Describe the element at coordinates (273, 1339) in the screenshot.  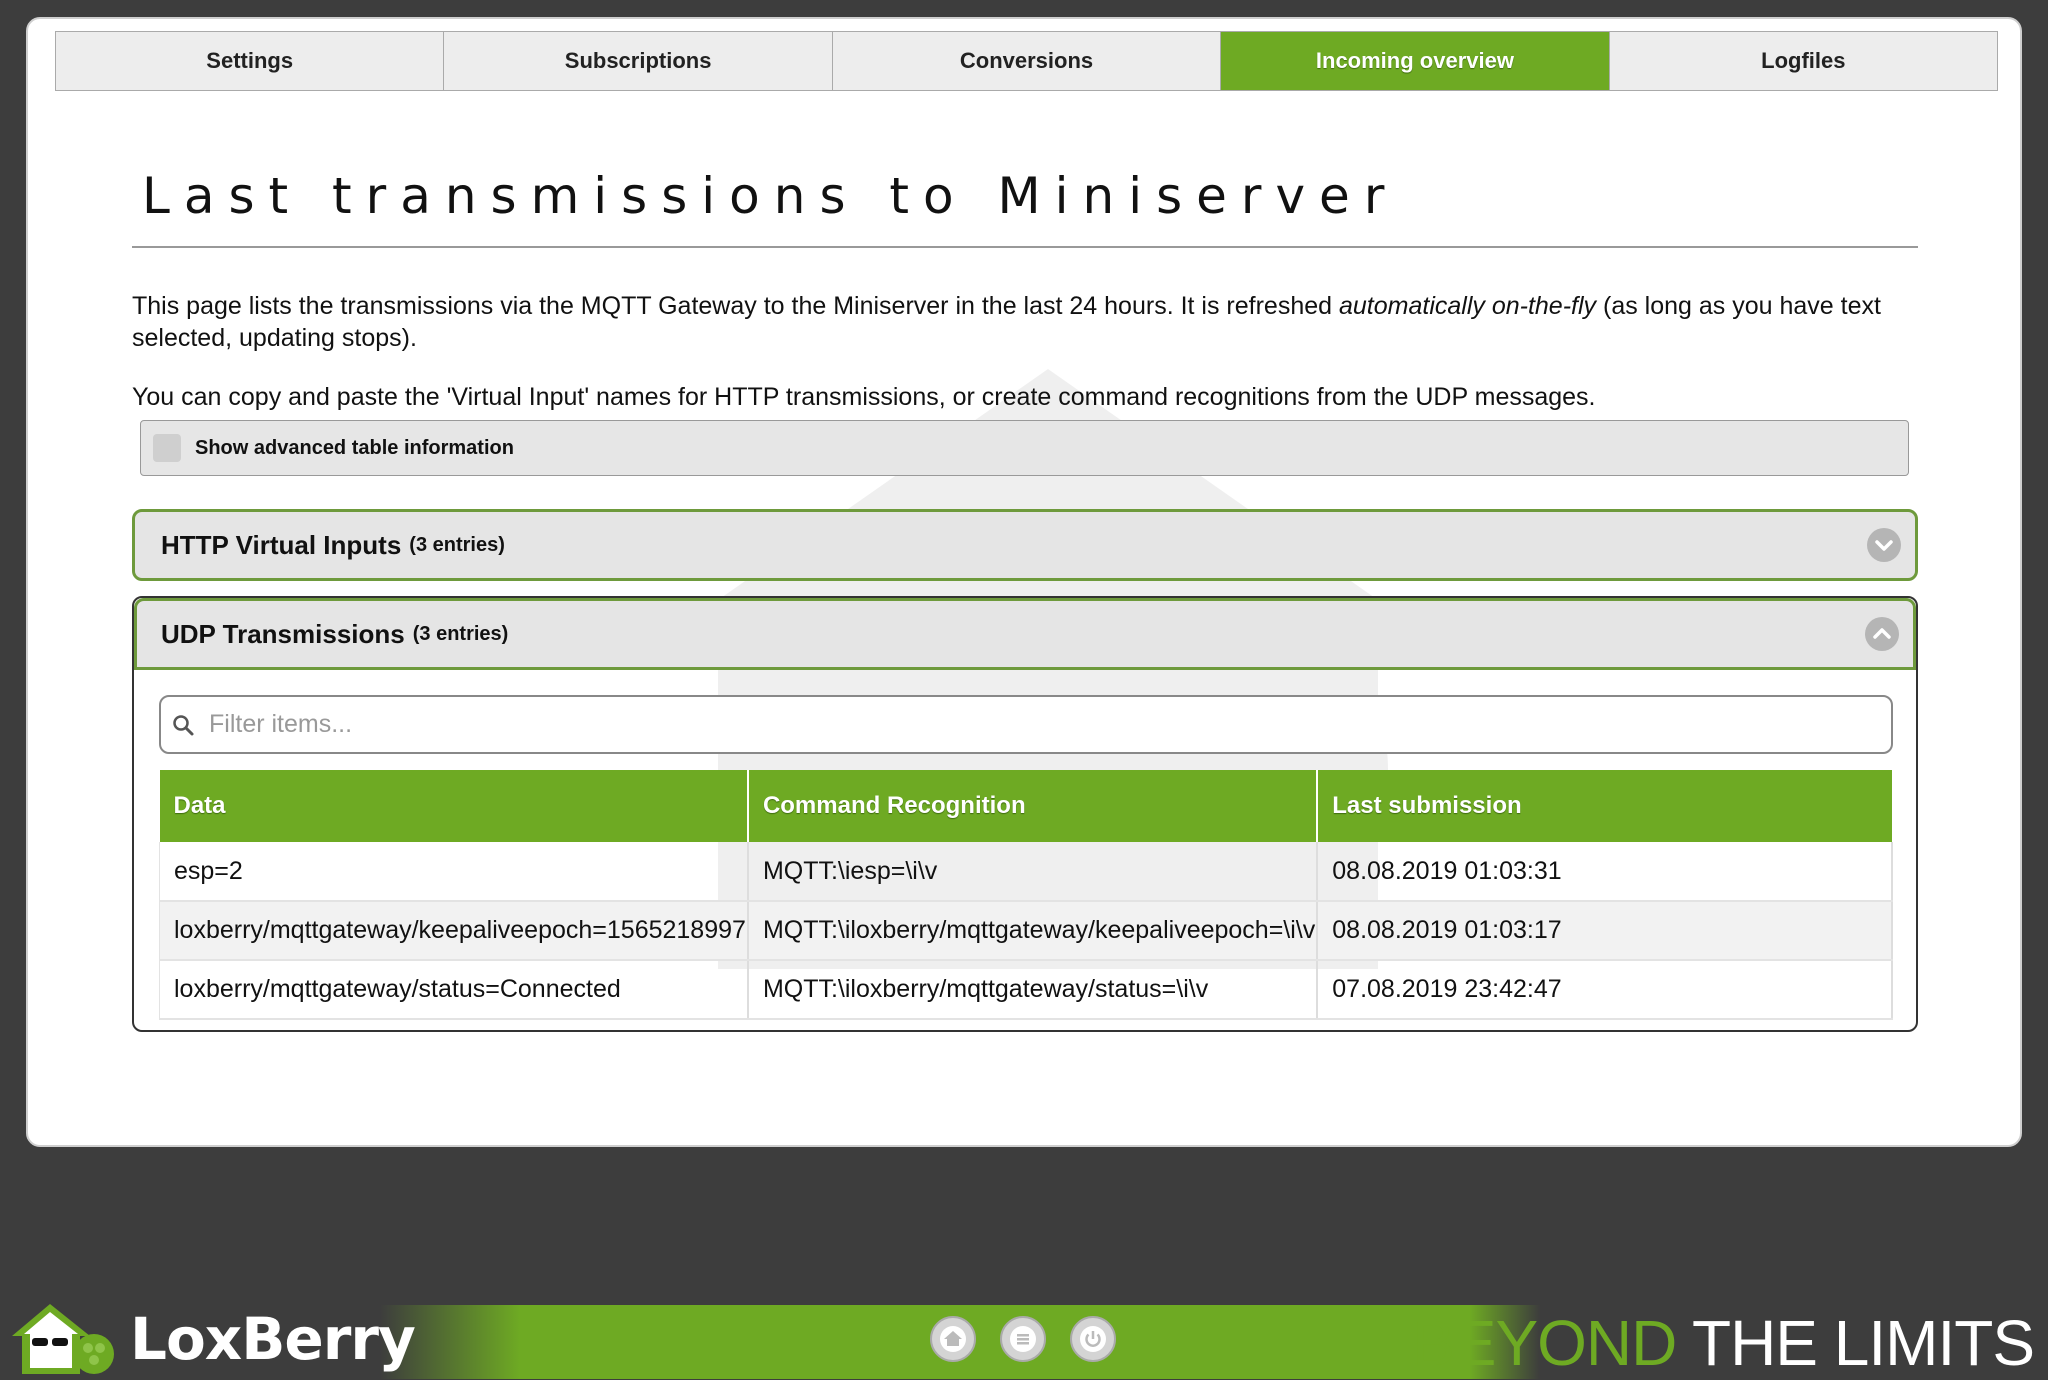
I see `logo-text: LoxBerry` at that location.